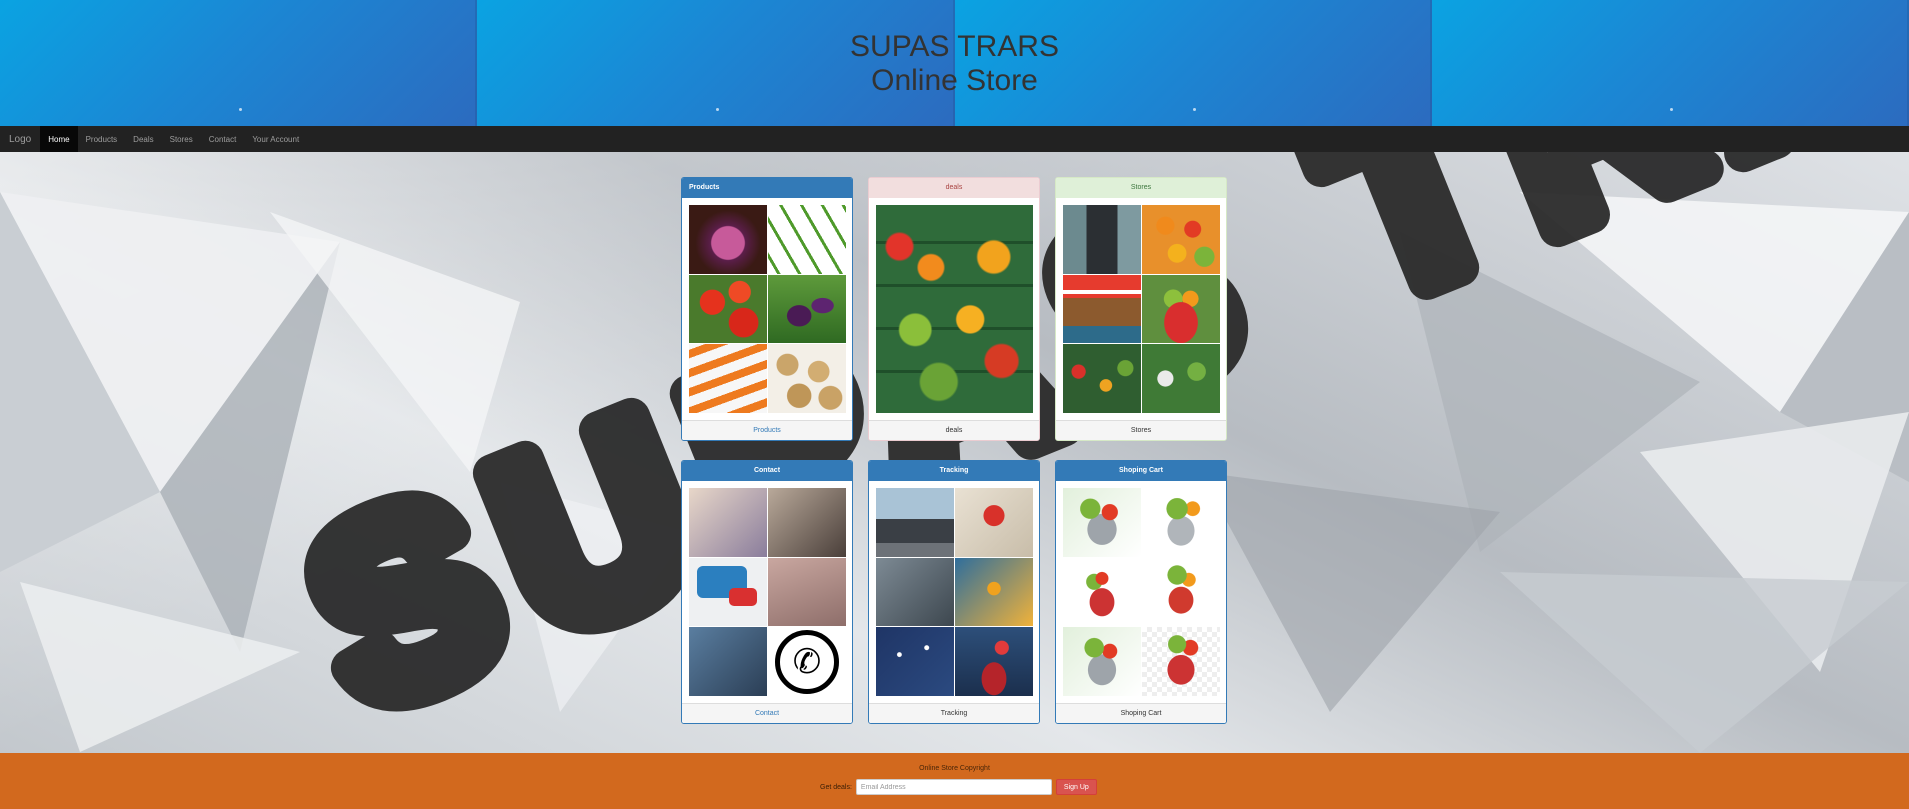 This screenshot has height=809, width=1909. I want to click on email-input, so click(953, 787).